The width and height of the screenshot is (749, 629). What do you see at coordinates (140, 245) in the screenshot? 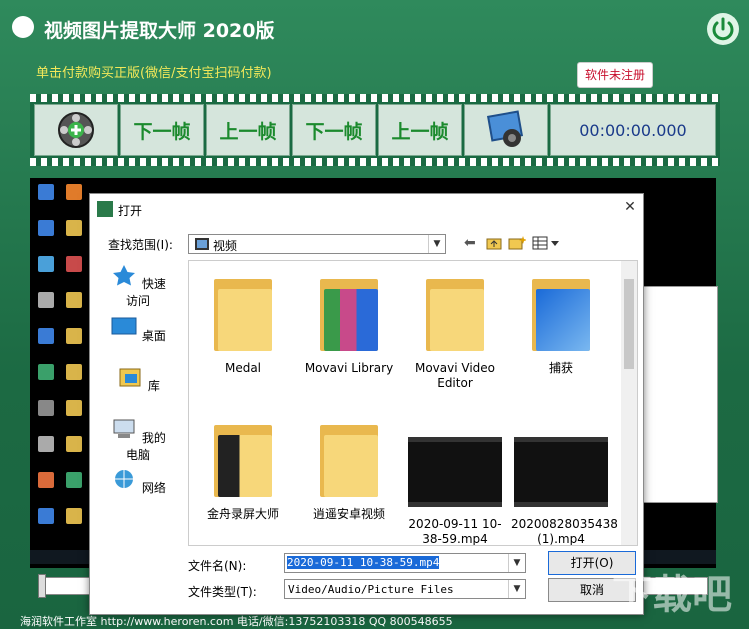
I see `look-in-label: 查找范围(I):` at bounding box center [140, 245].